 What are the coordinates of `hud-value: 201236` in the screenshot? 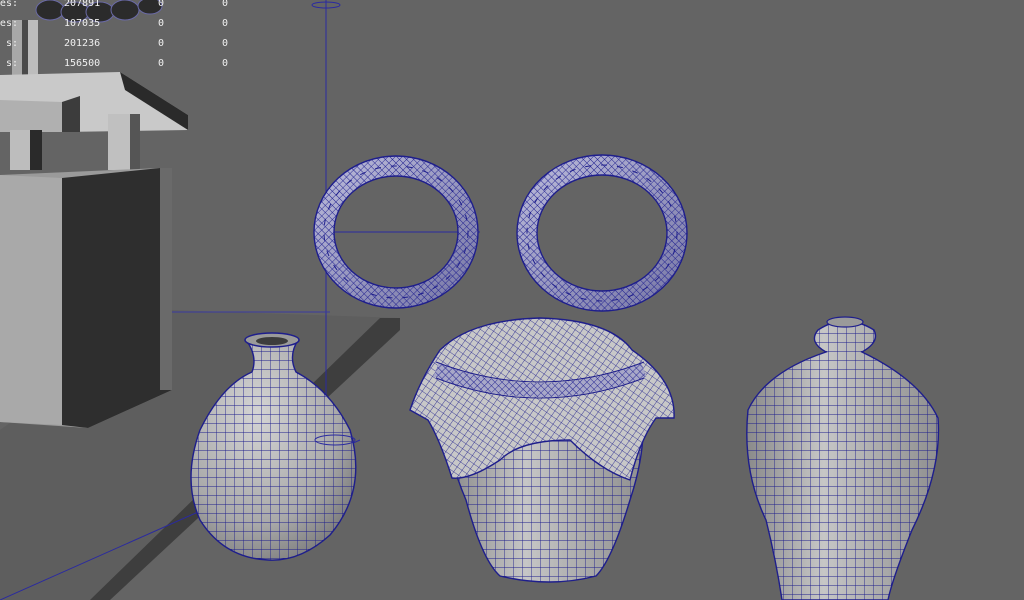 It's located at (82, 43).